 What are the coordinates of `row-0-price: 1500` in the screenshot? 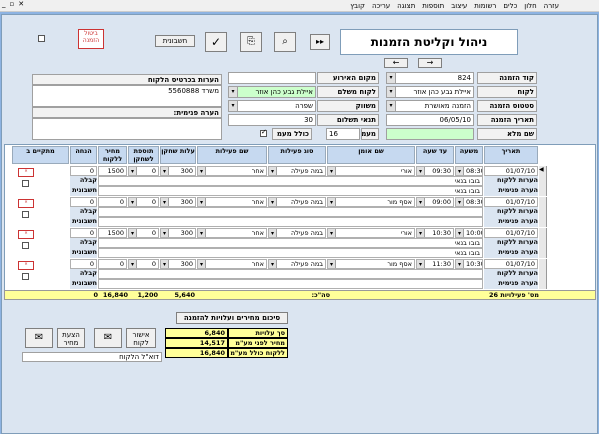 It's located at (112, 171).